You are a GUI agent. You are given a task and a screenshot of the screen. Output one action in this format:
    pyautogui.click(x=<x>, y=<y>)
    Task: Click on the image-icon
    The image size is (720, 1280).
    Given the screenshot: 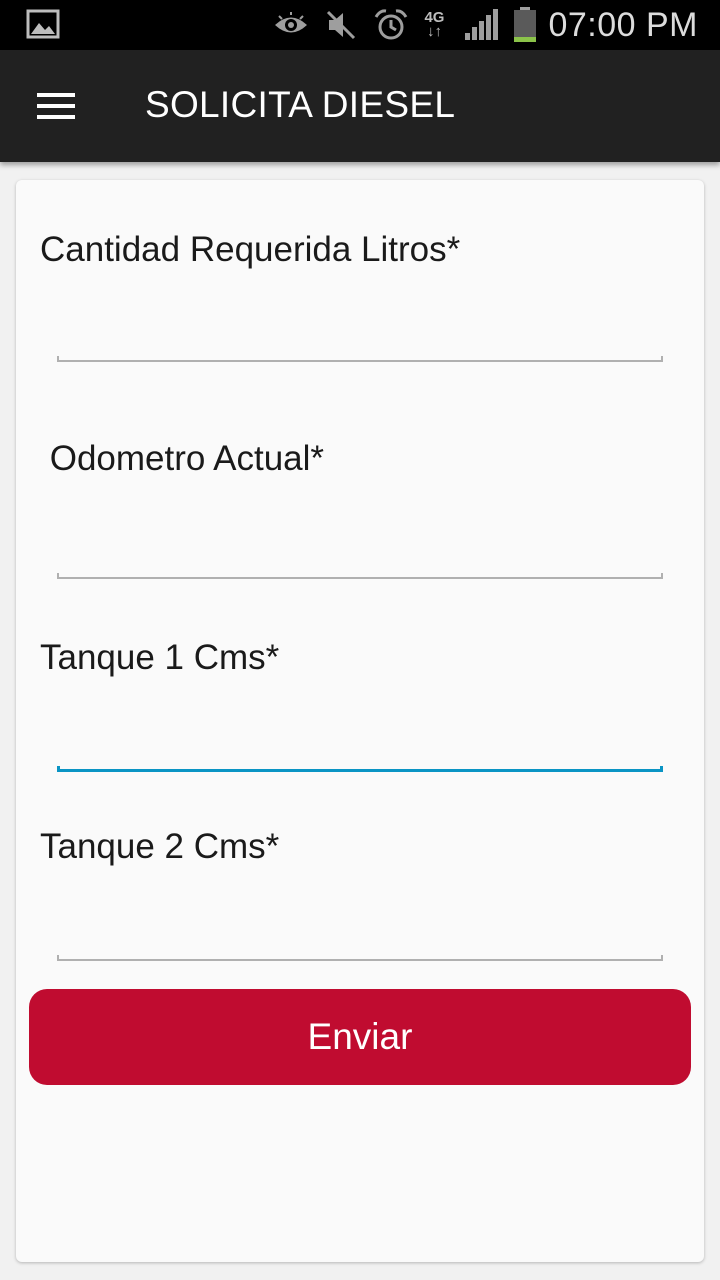 What is the action you would take?
    pyautogui.click(x=43, y=24)
    